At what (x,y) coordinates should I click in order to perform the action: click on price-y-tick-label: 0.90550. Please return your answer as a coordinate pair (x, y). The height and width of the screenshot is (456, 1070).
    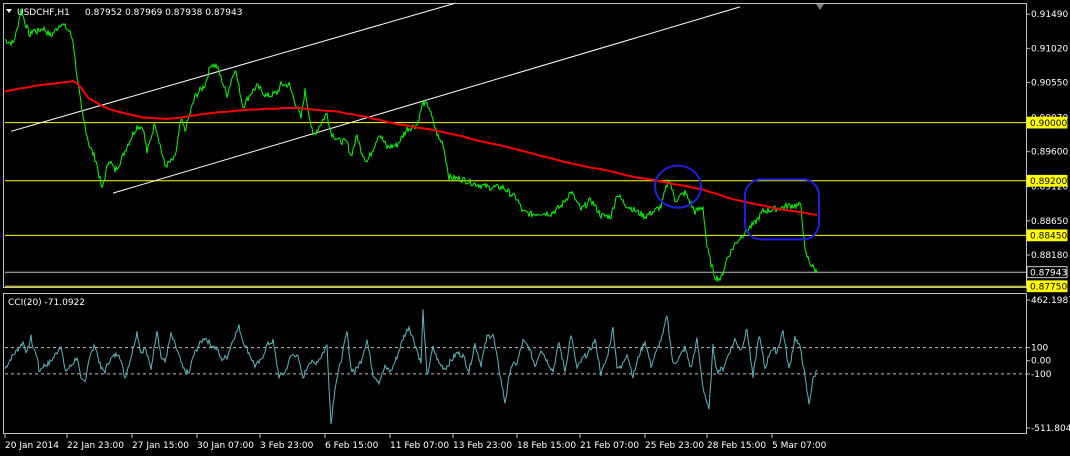
    Looking at the image, I should click on (1049, 84).